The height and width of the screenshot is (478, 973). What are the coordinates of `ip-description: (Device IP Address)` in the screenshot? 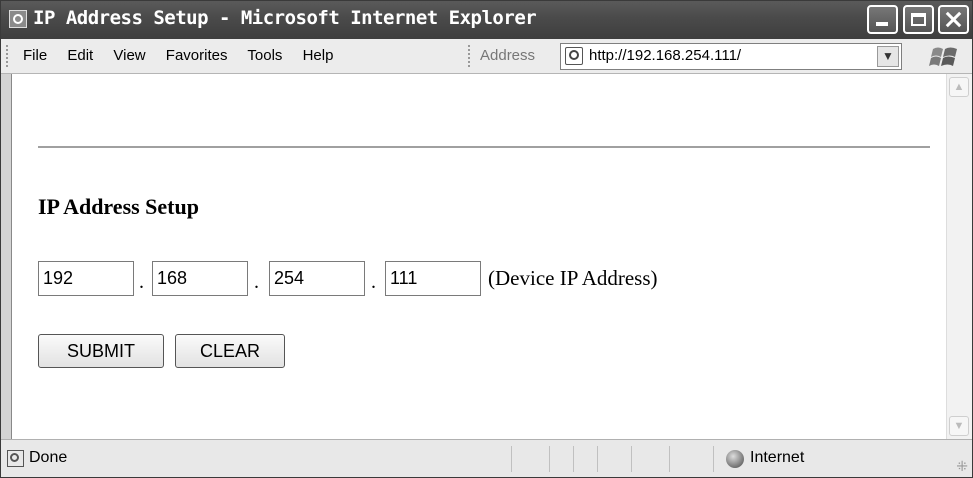 It's located at (573, 278).